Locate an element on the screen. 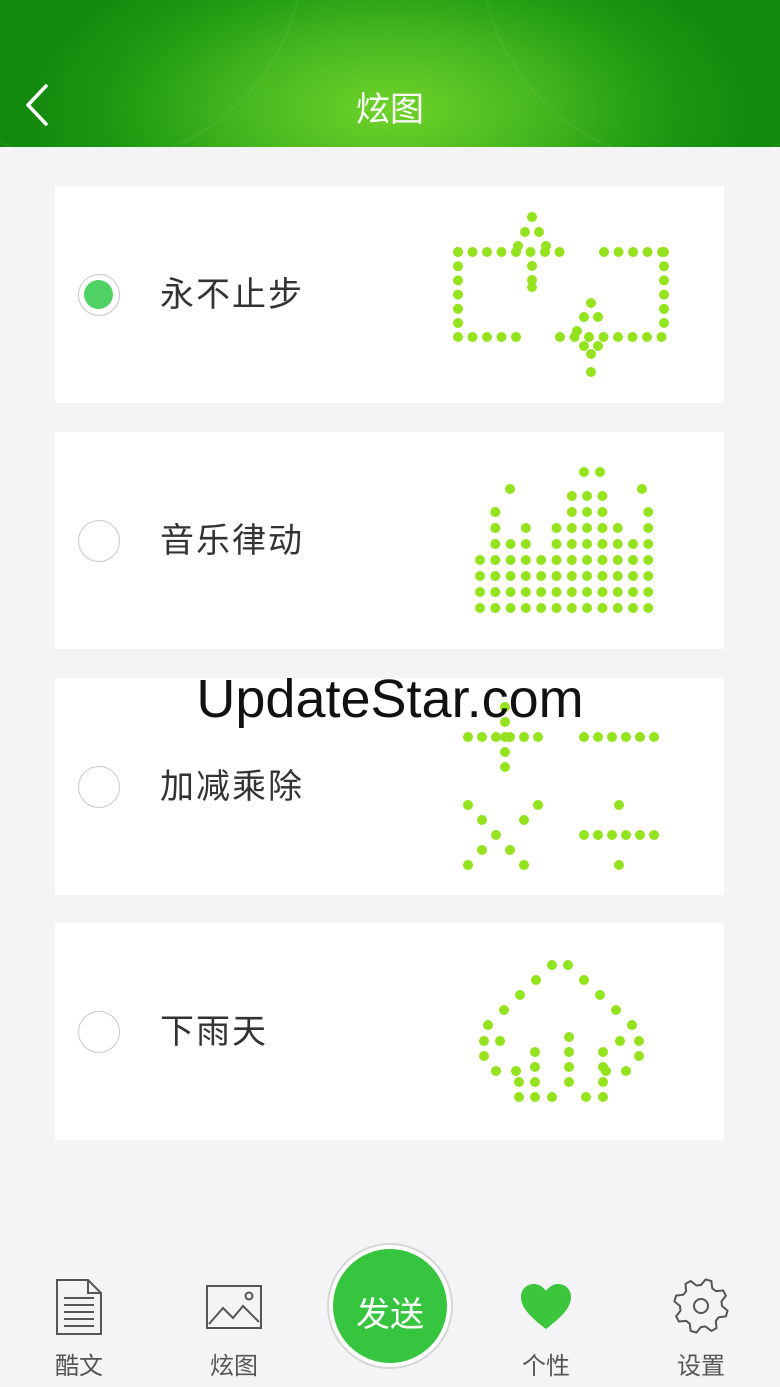 This screenshot has width=780, height=1387. tab-gexing: 个性 is located at coordinates (546, 1318).